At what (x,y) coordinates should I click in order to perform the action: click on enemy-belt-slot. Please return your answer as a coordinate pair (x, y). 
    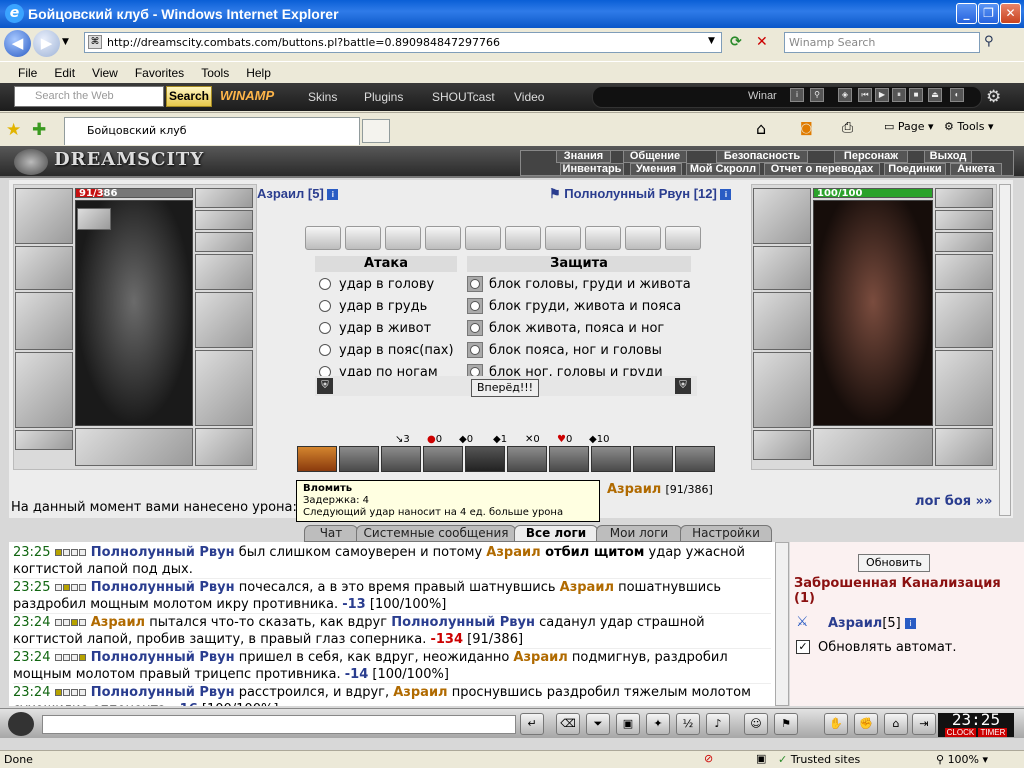
    Looking at the image, I should click on (782, 445).